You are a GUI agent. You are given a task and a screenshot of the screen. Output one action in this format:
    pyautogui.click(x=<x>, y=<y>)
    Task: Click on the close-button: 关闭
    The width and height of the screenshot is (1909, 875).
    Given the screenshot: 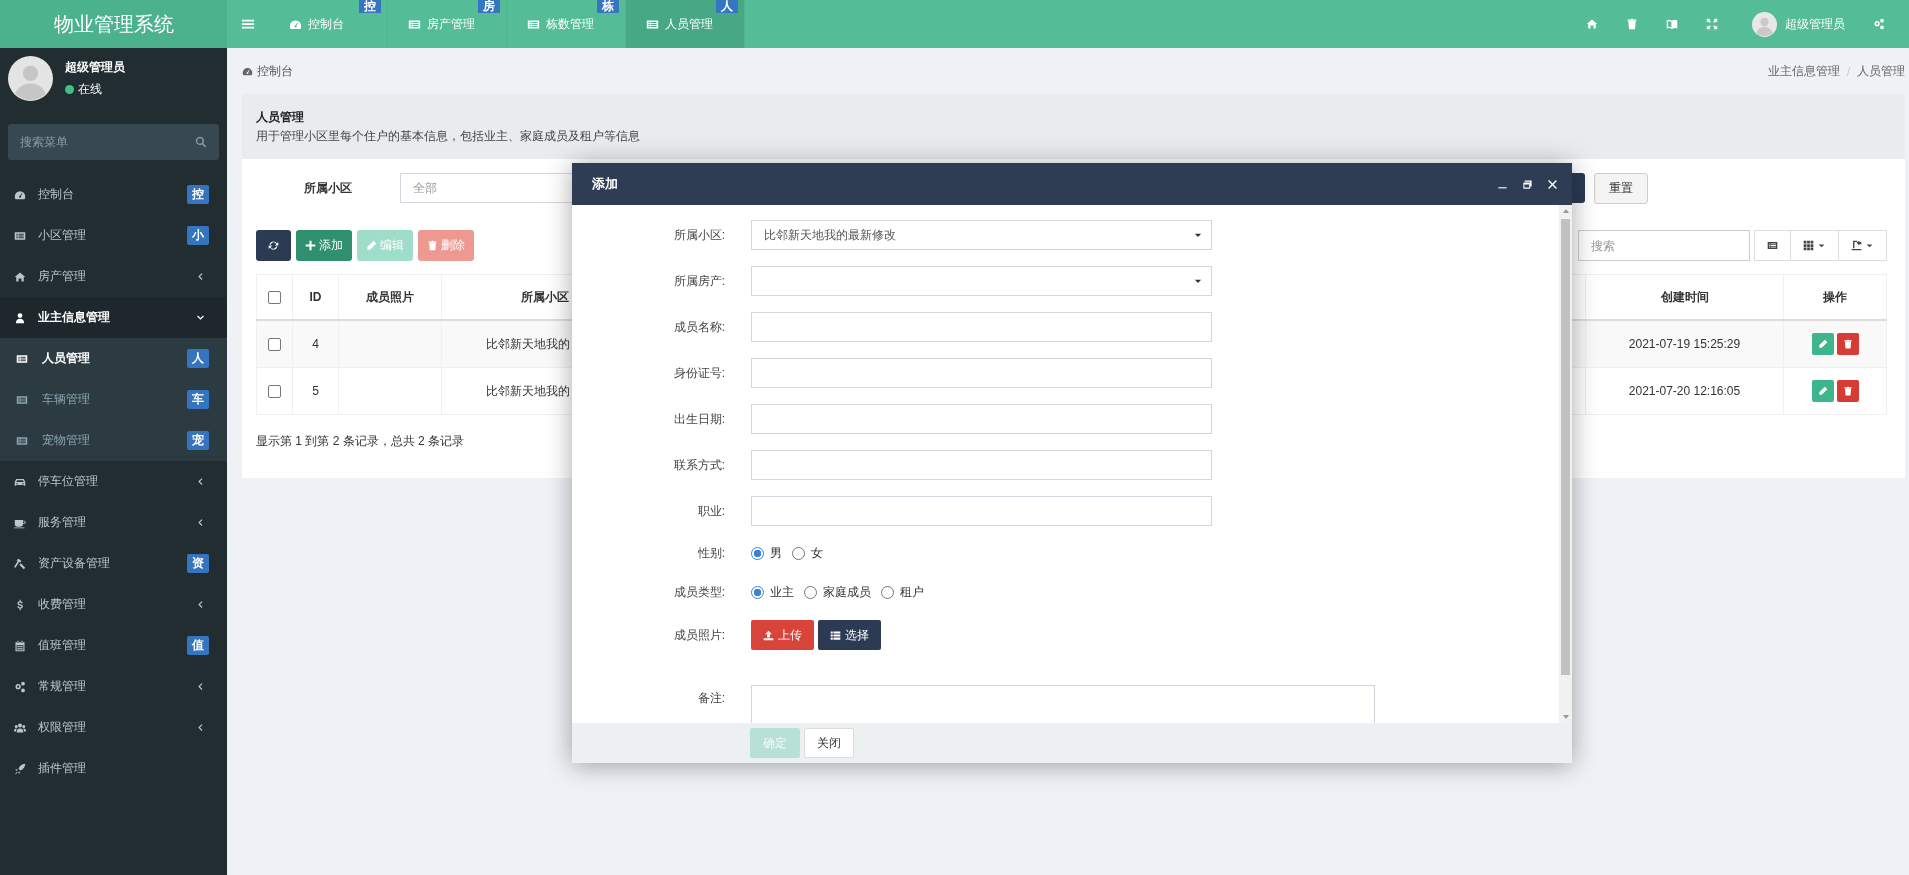 What is the action you would take?
    pyautogui.click(x=829, y=743)
    